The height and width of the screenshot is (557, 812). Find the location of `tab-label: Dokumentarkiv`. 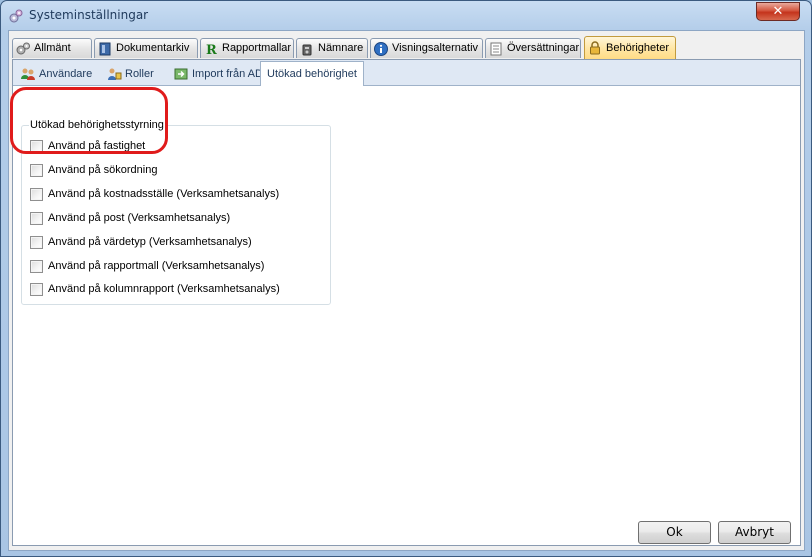

tab-label: Dokumentarkiv is located at coordinates (153, 48).